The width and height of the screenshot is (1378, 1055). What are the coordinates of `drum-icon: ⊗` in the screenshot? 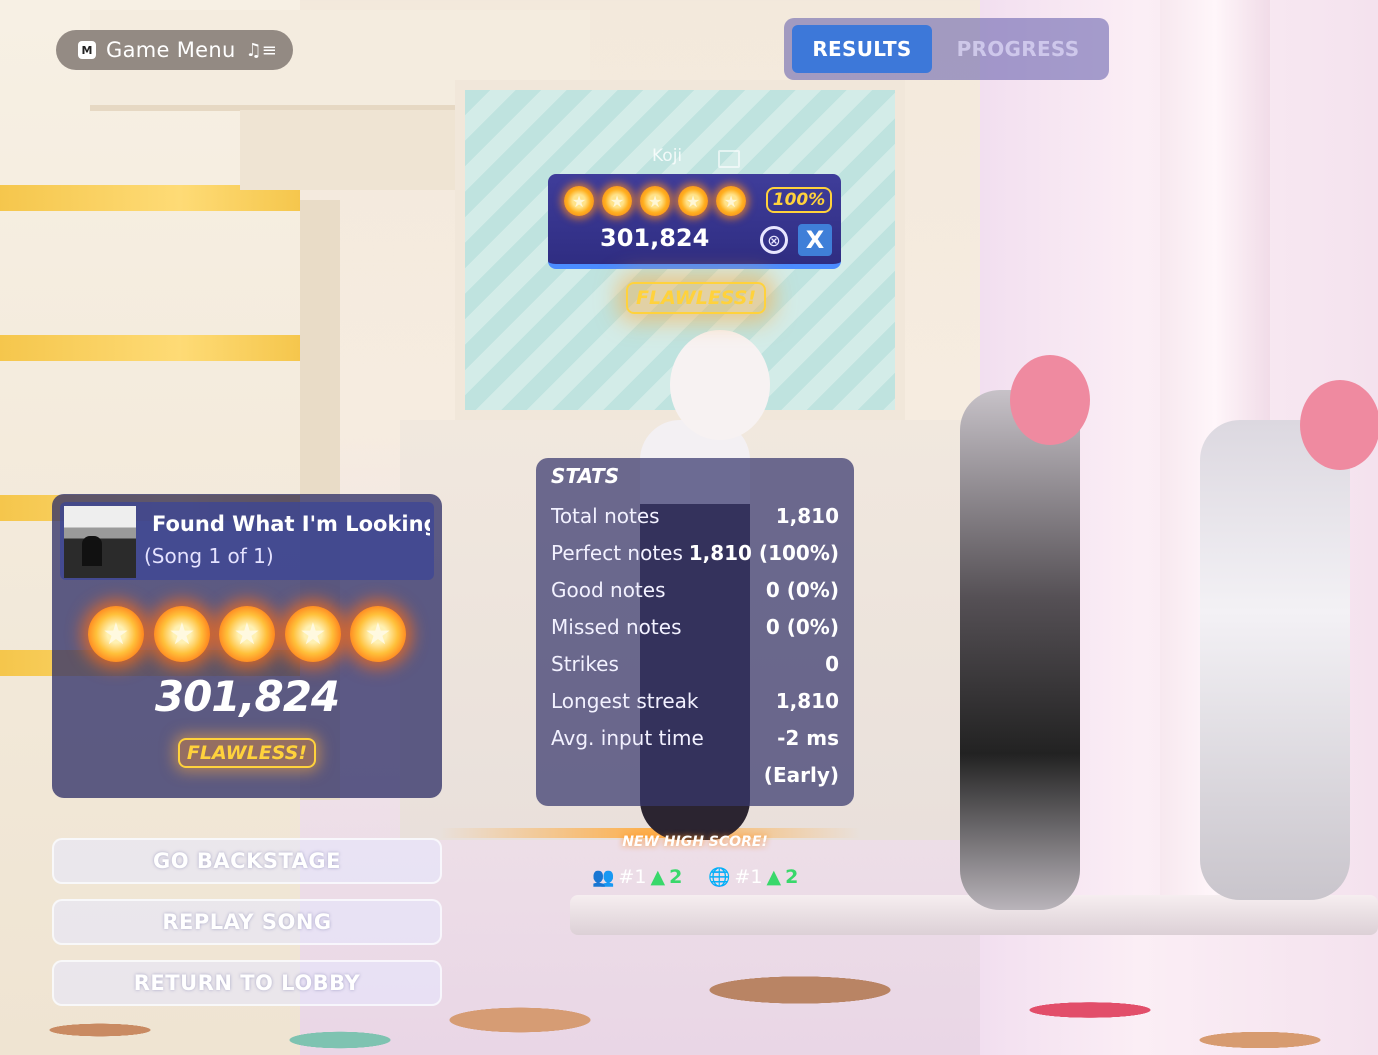 It's located at (774, 240).